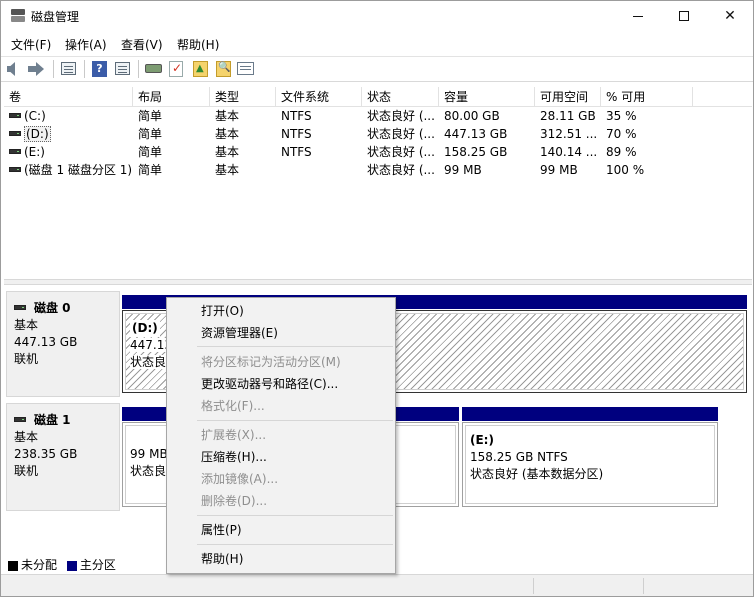  What do you see at coordinates (243, 97) in the screenshot?
I see `column-header-type: 类型` at bounding box center [243, 97].